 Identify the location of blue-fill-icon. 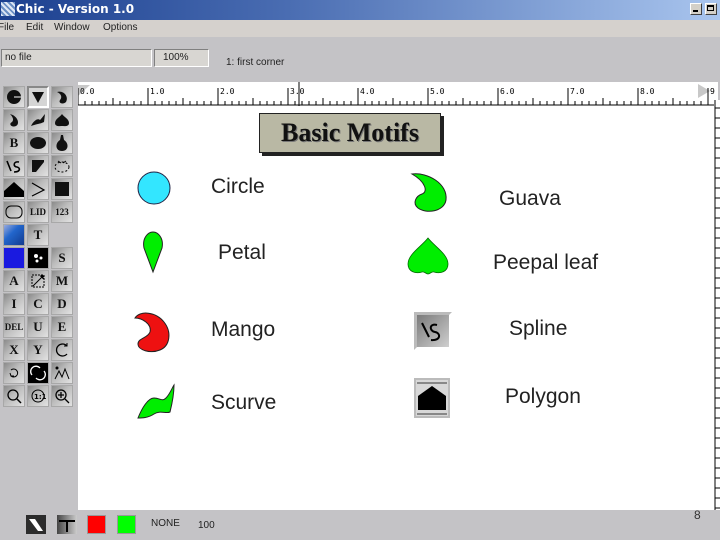
(14, 258).